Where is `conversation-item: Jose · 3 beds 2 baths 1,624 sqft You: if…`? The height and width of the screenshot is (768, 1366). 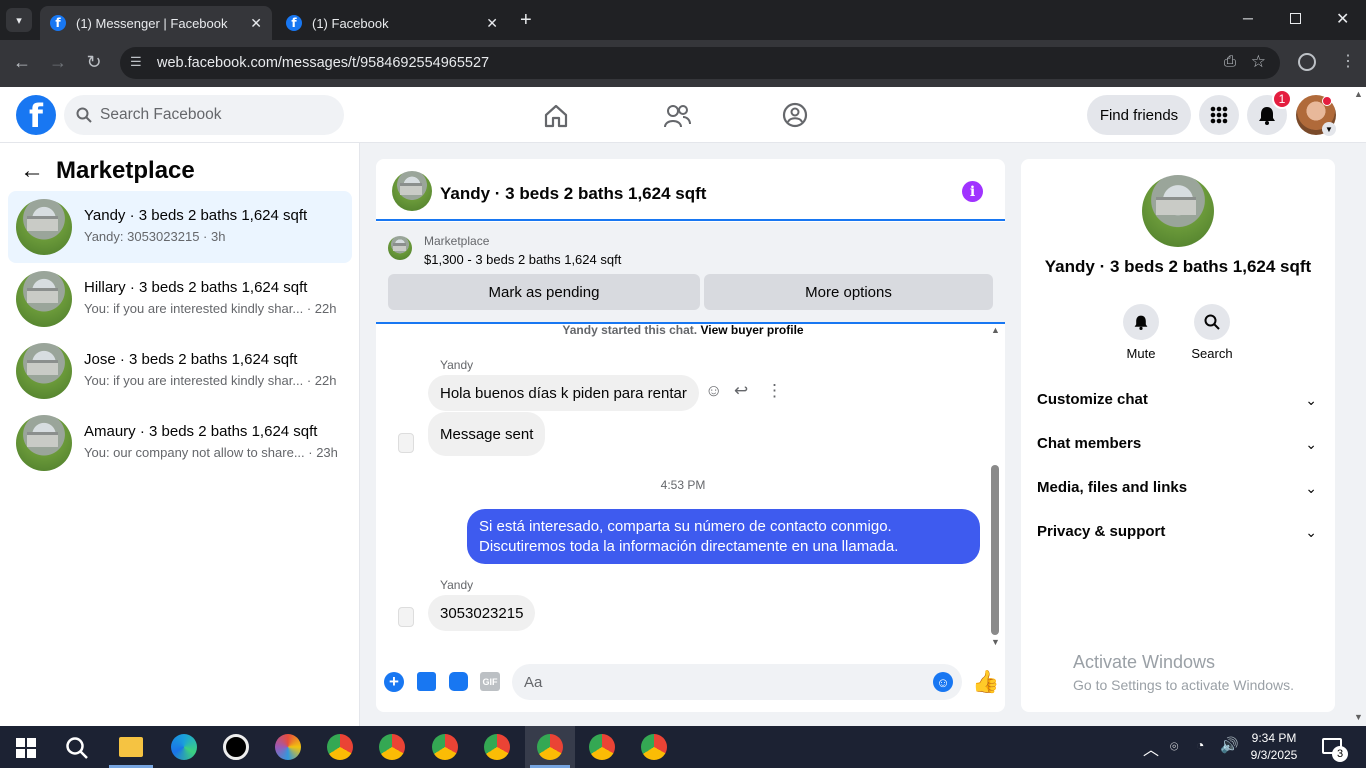
conversation-item: Jose · 3 beds 2 baths 1,624 sqft You: if… is located at coordinates (180, 371).